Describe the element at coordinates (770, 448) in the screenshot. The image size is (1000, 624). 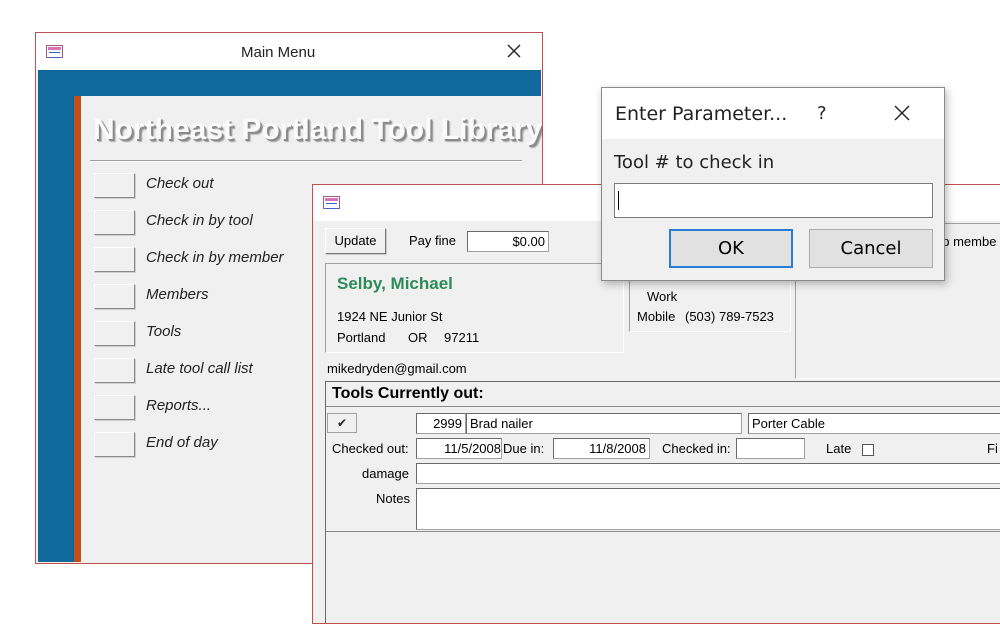
I see `checked-in-field` at that location.